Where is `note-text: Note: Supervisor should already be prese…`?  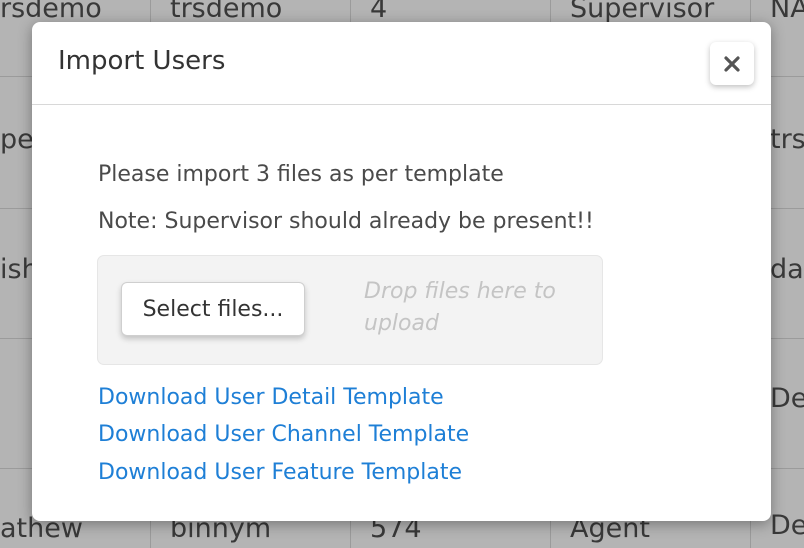 note-text: Note: Supervisor should already be prese… is located at coordinates (346, 221).